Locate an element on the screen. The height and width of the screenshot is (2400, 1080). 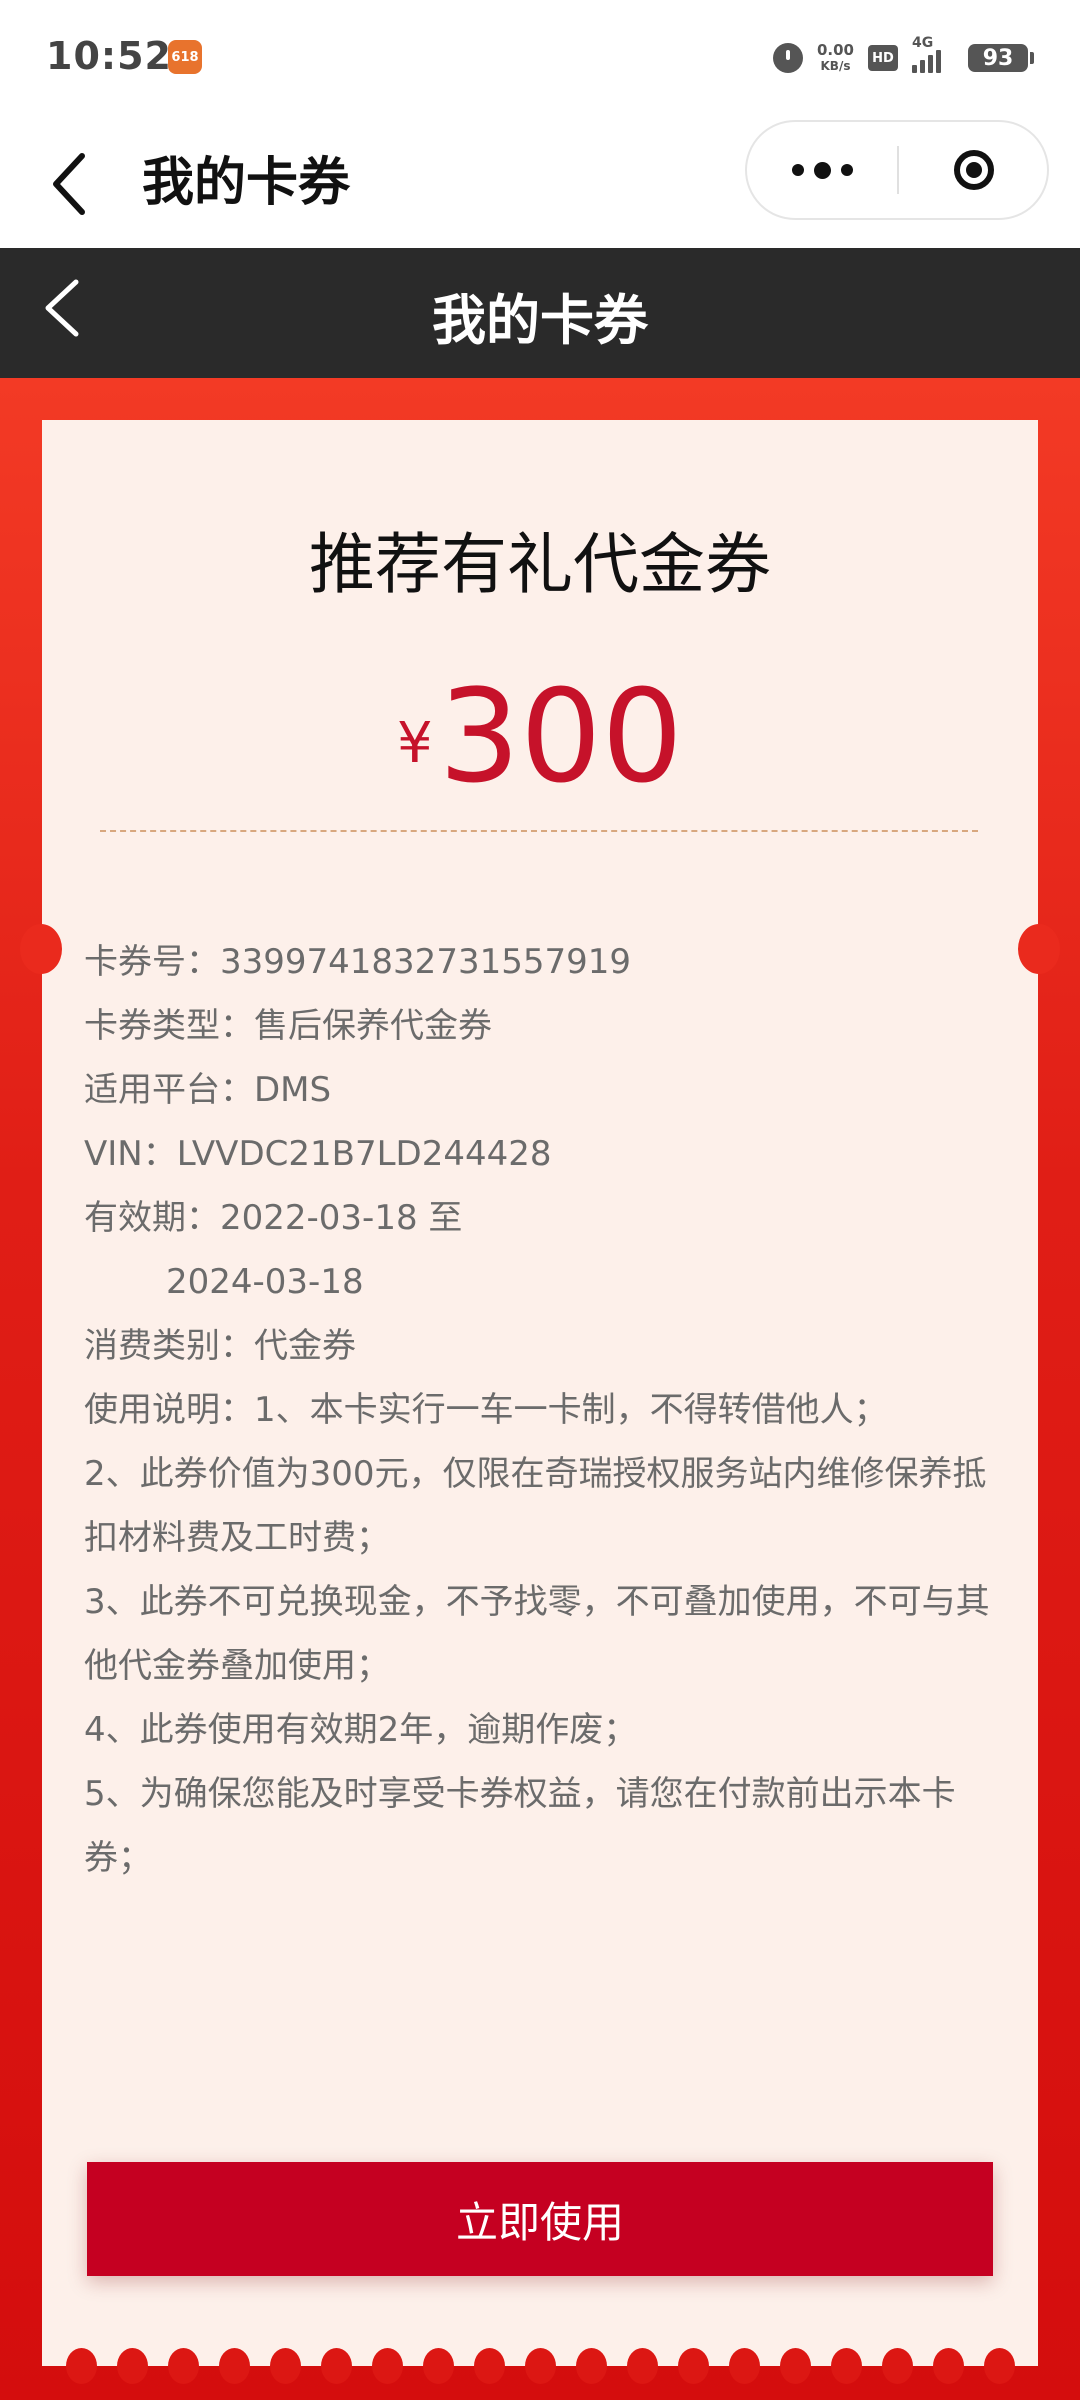
validity-start: 有效期：2022-03-18 至 is located at coordinates (273, 1218).